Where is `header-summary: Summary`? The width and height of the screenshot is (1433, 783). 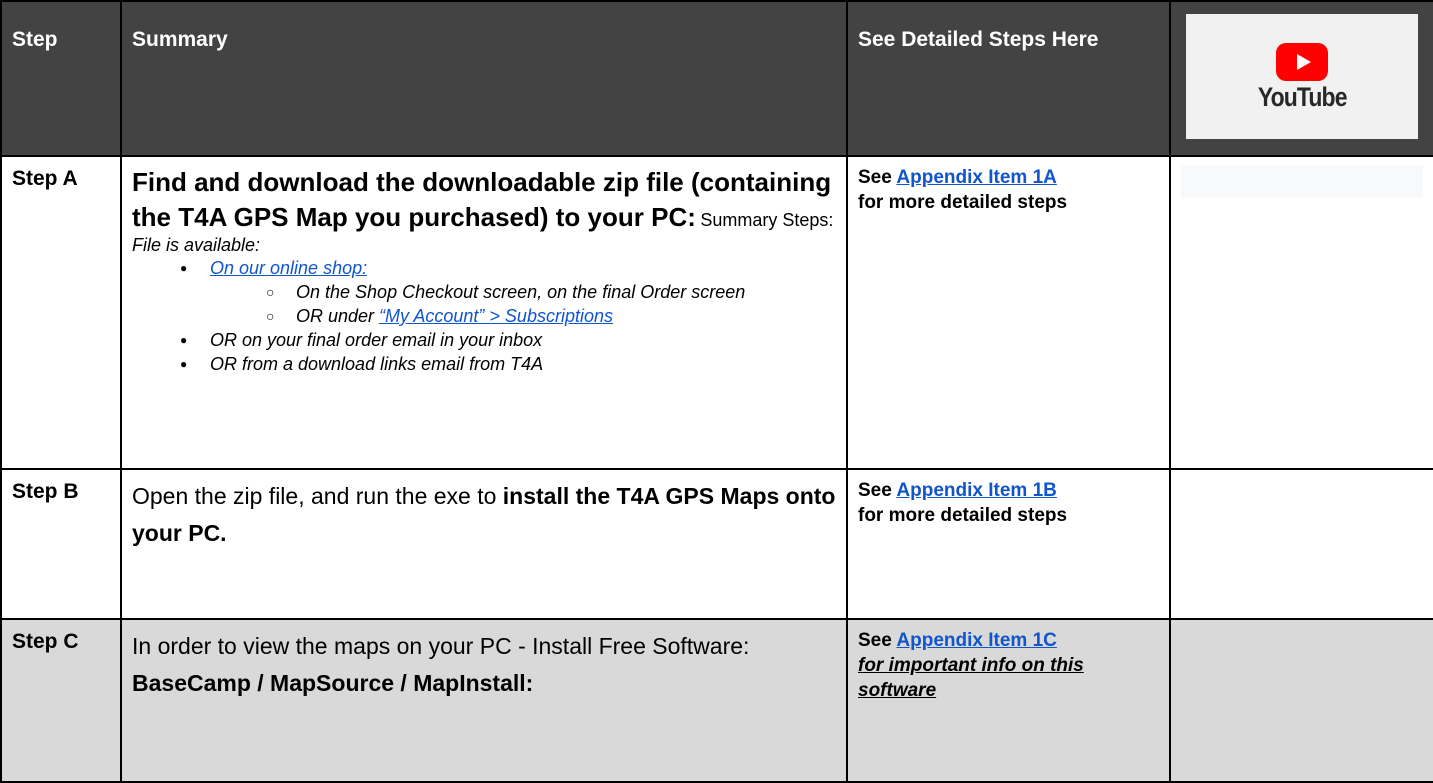 header-summary: Summary is located at coordinates (484, 78).